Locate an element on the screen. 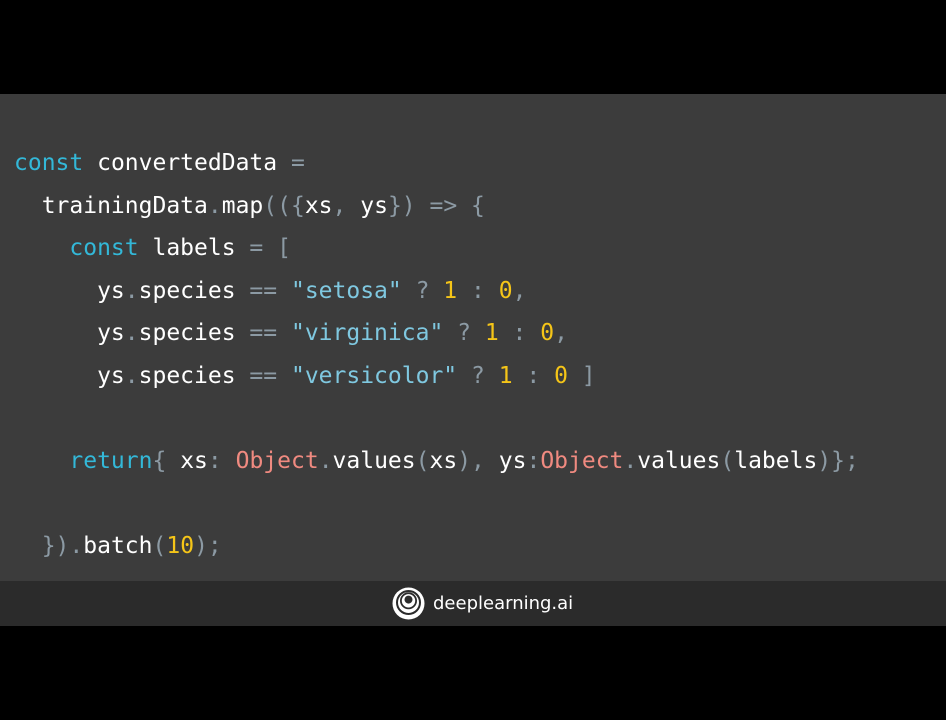 The height and width of the screenshot is (720, 946). code-token: batch is located at coordinates (118, 545).